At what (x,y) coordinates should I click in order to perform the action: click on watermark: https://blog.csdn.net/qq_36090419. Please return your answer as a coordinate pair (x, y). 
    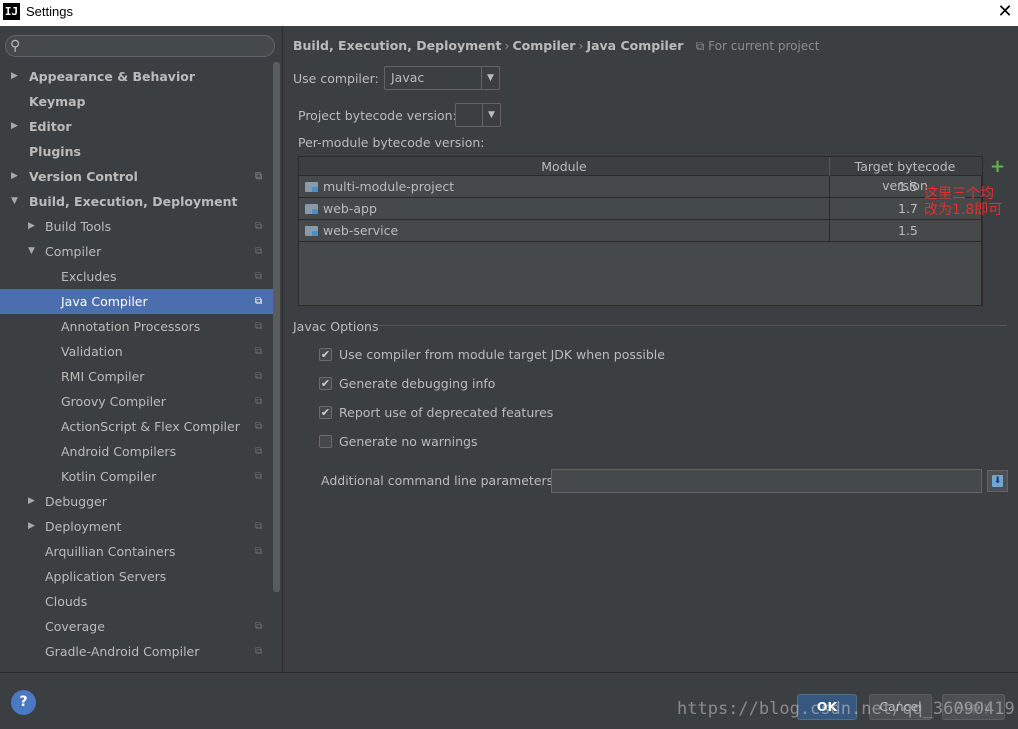
    Looking at the image, I should click on (846, 709).